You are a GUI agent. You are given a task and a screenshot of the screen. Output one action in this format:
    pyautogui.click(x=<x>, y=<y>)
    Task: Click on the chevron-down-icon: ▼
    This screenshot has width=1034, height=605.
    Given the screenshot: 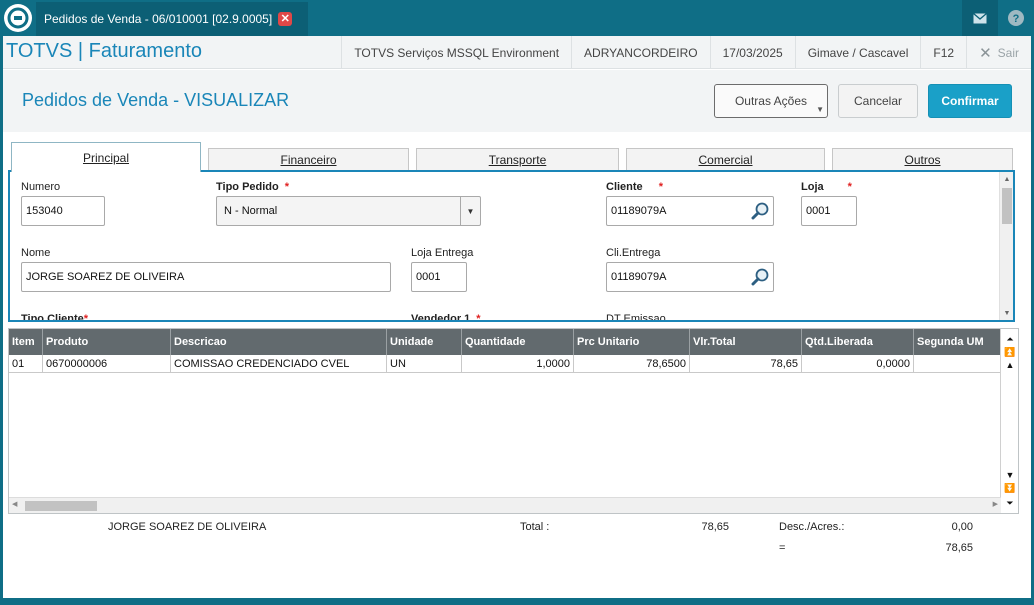 What is the action you would take?
    pyautogui.click(x=470, y=211)
    